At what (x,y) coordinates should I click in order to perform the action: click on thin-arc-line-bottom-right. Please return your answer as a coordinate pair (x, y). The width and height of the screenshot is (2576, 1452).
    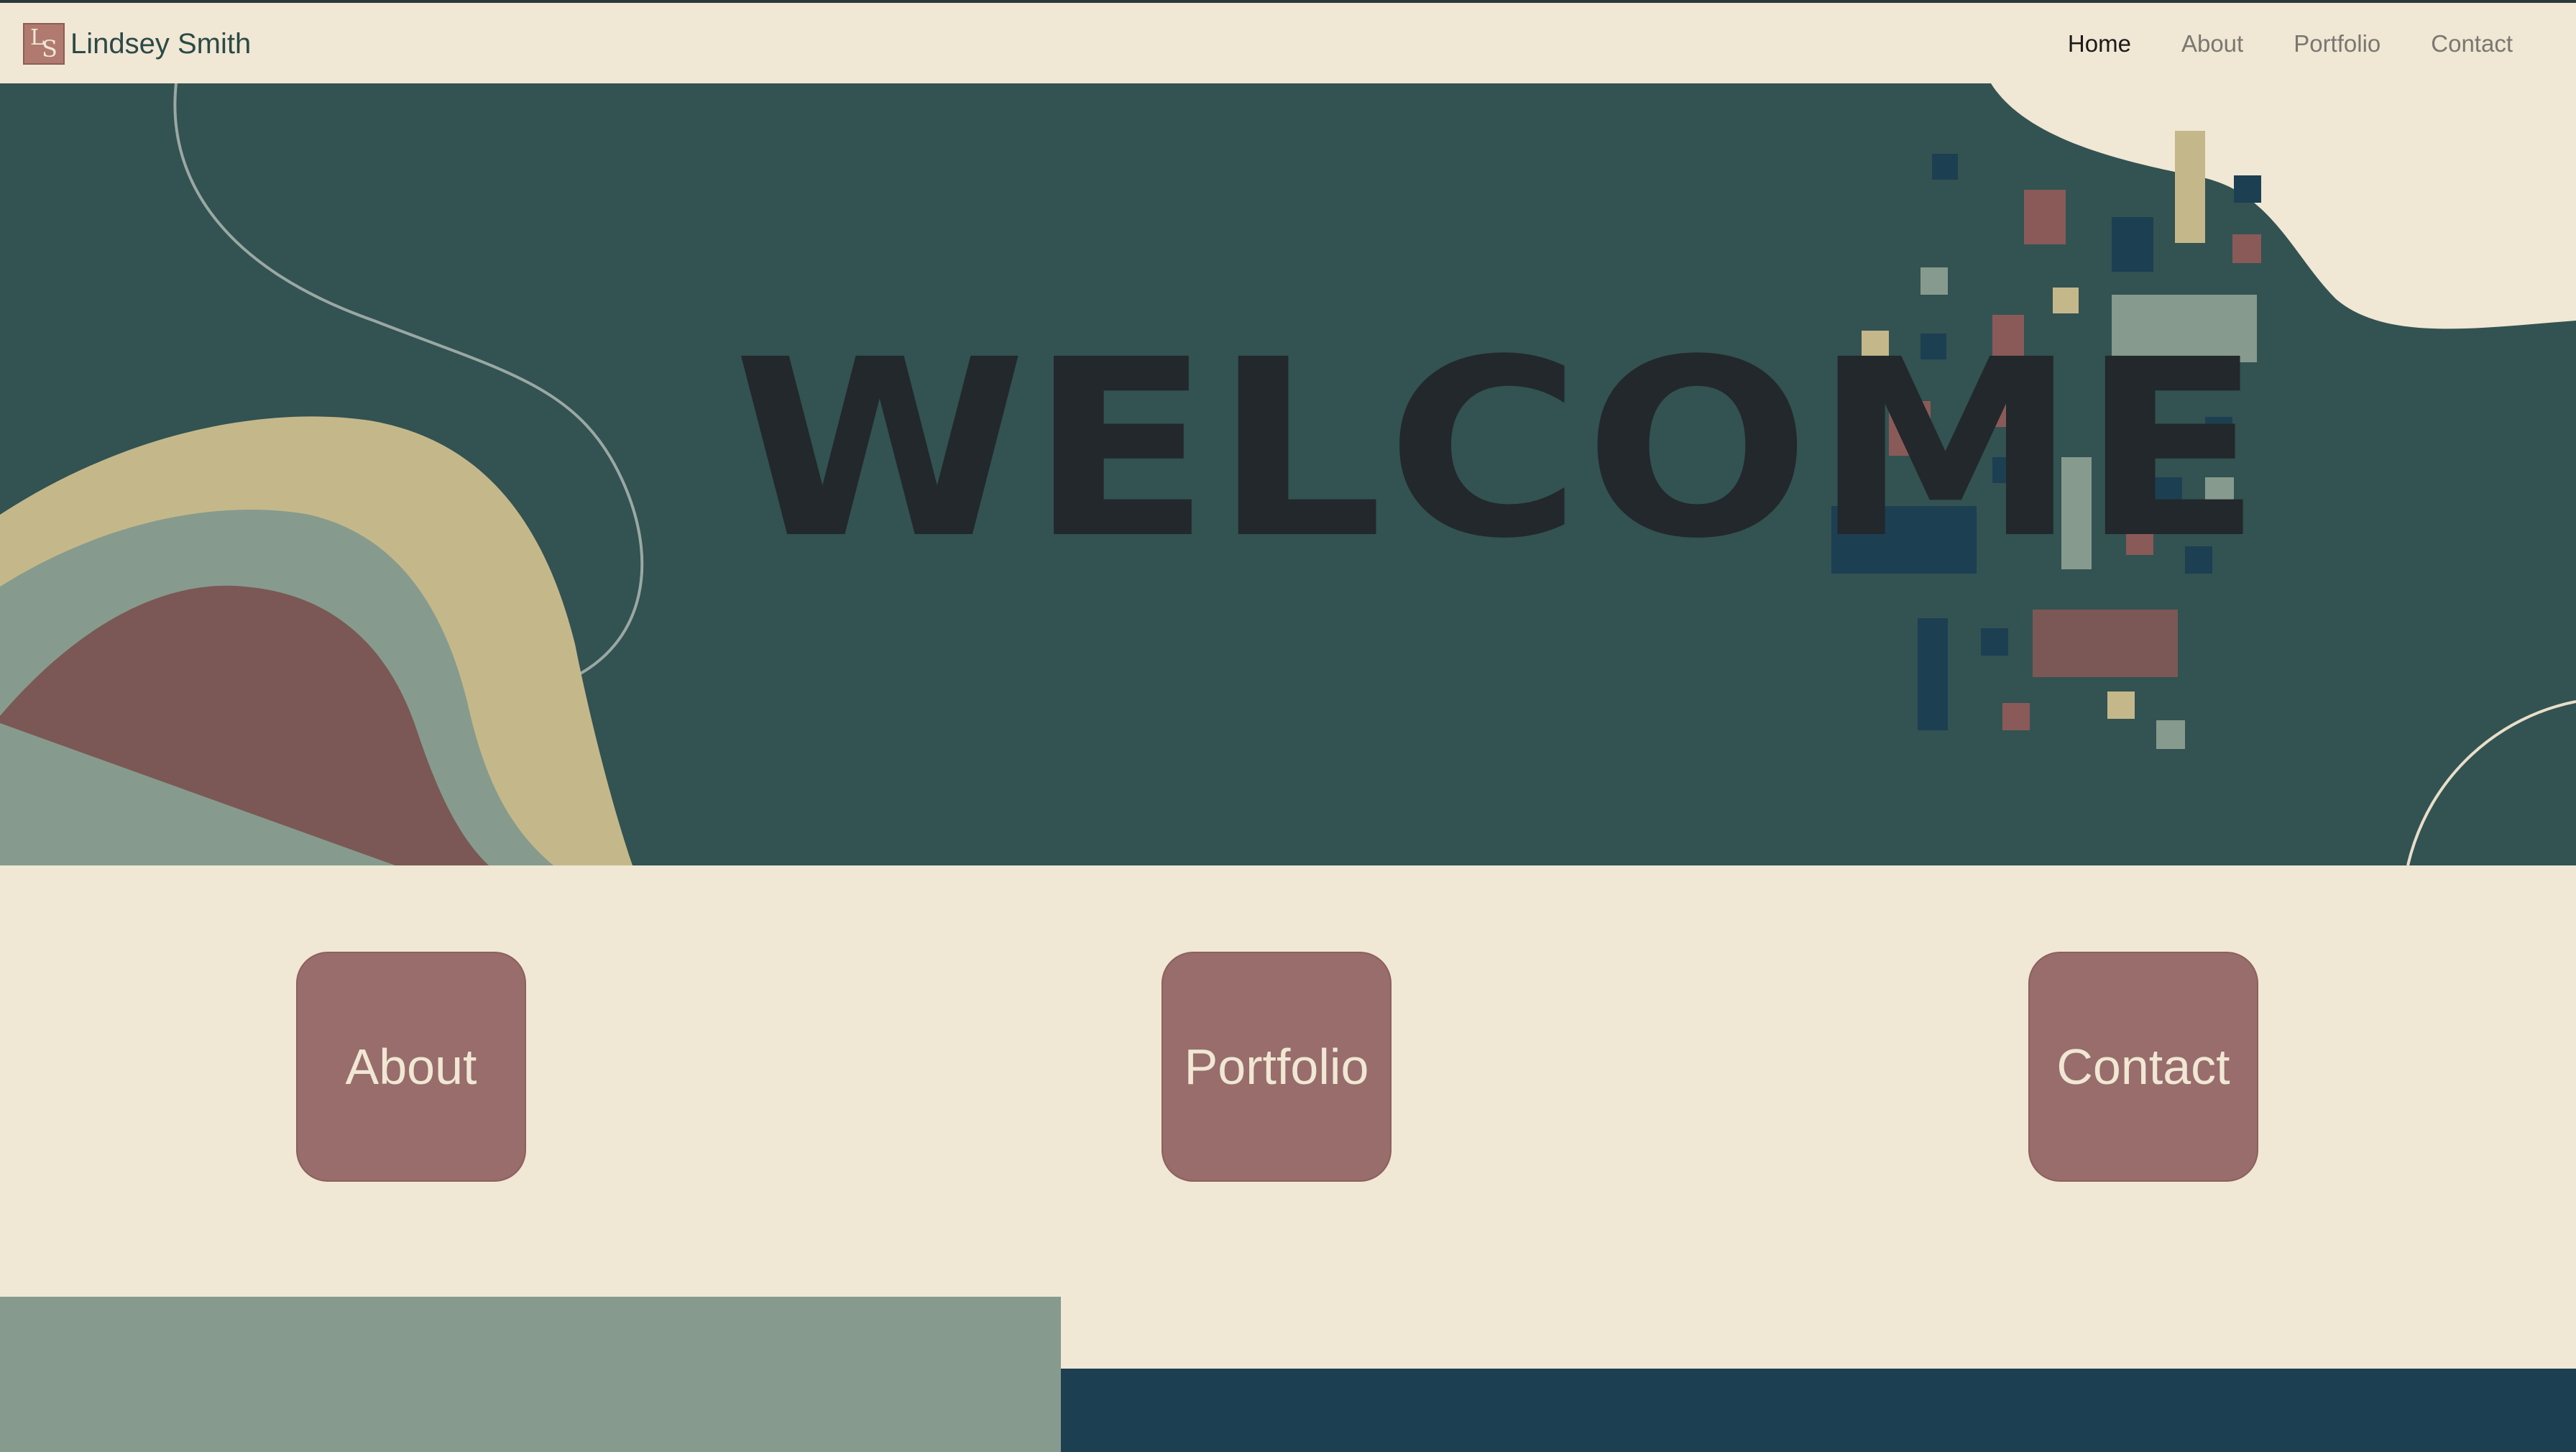
    Looking at the image, I should click on (2491, 782).